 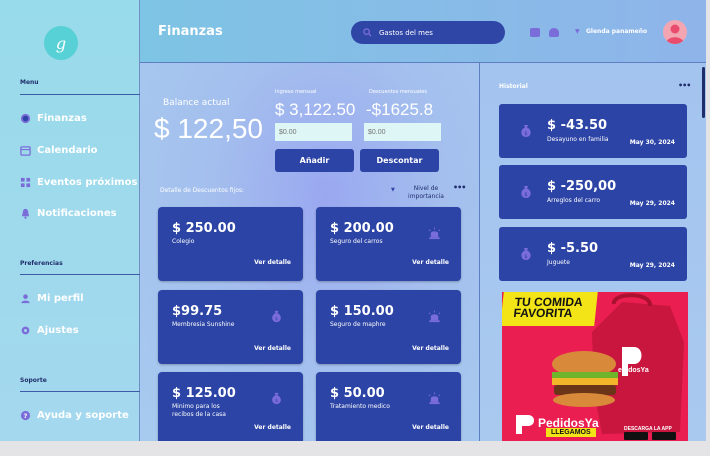 What do you see at coordinates (388, 327) in the screenshot?
I see `discount-card: $ 150.00 Seguro de maphre Ver detalle` at bounding box center [388, 327].